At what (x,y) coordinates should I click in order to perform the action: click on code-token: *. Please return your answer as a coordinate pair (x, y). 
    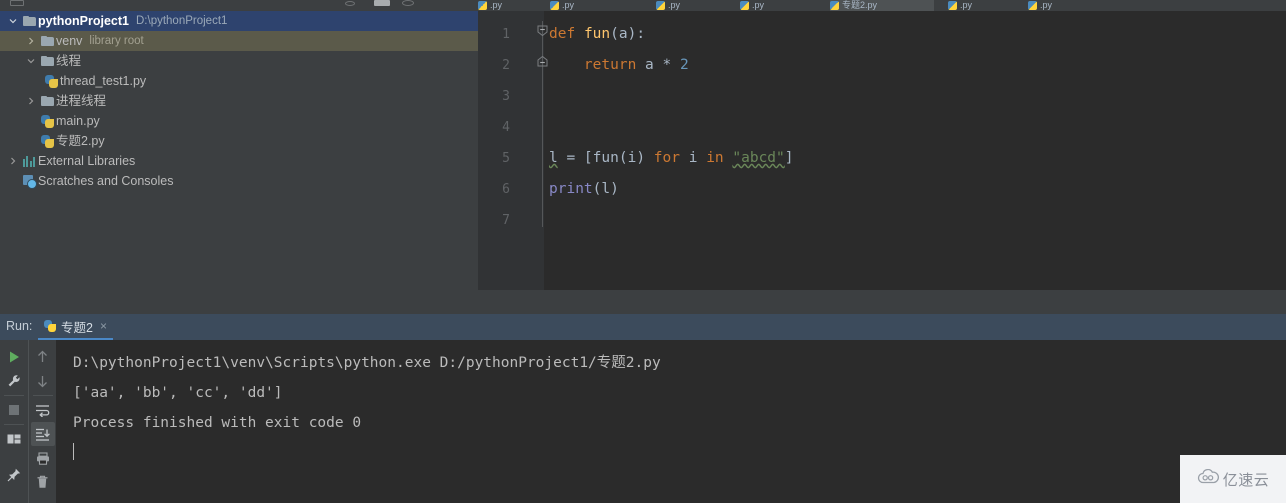
    Looking at the image, I should click on (667, 65).